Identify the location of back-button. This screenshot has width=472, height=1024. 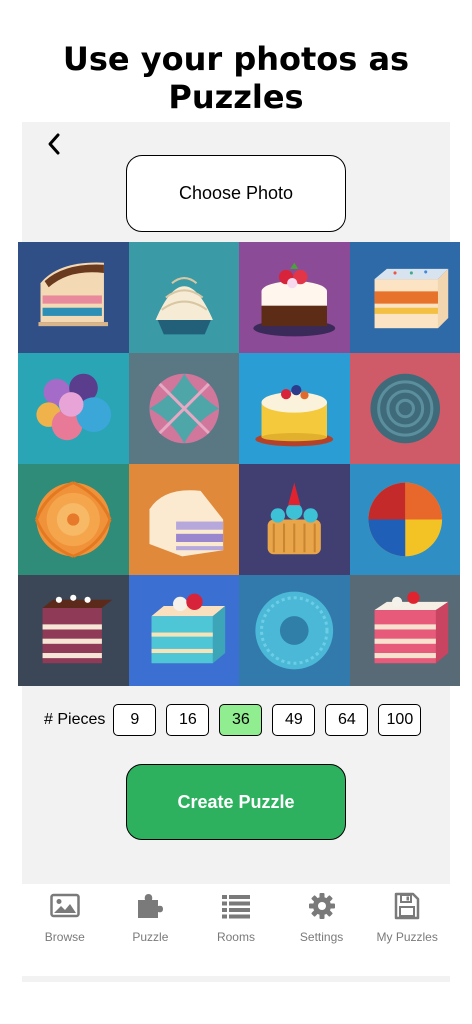
(54, 144).